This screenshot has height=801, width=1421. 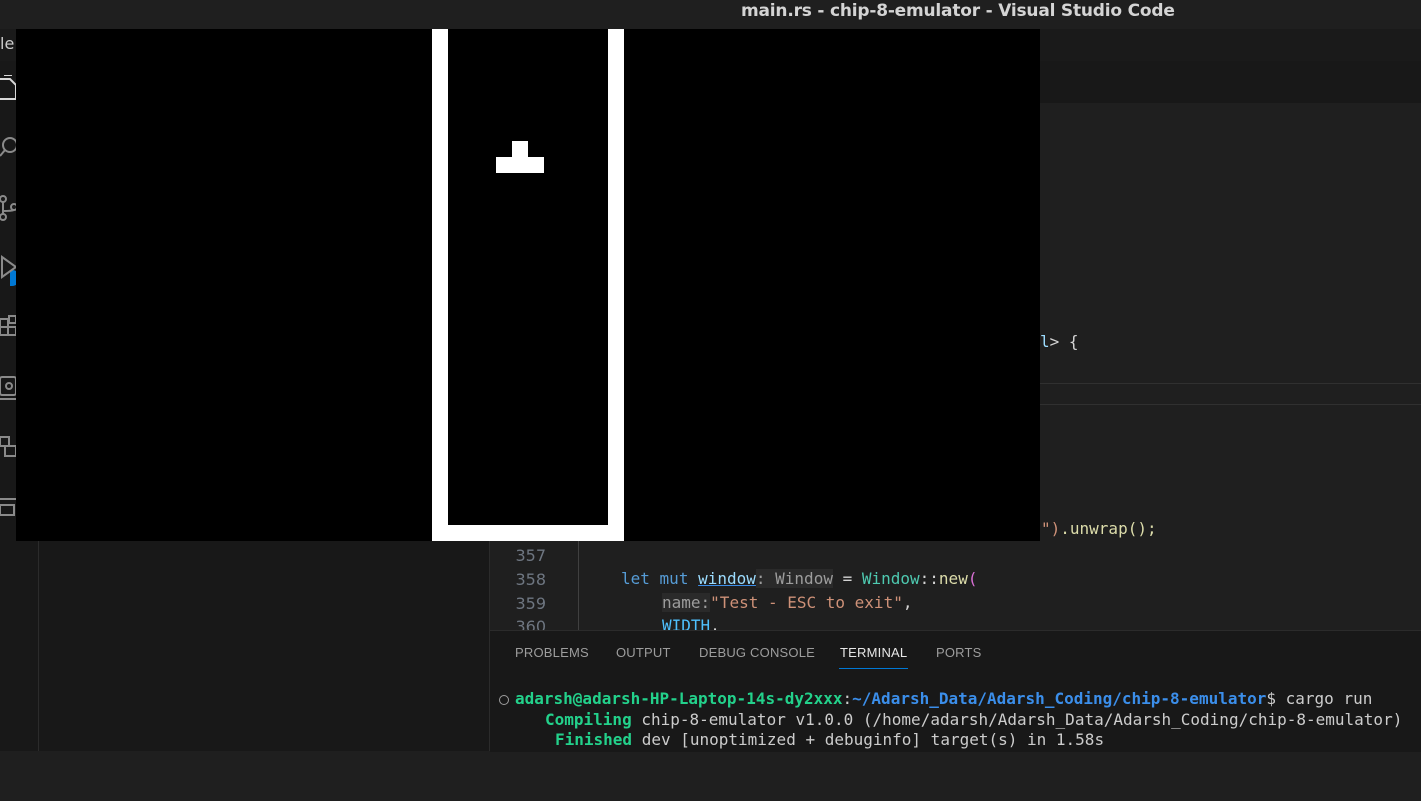 What do you see at coordinates (635, 578) in the screenshot?
I see `keyword-let: let` at bounding box center [635, 578].